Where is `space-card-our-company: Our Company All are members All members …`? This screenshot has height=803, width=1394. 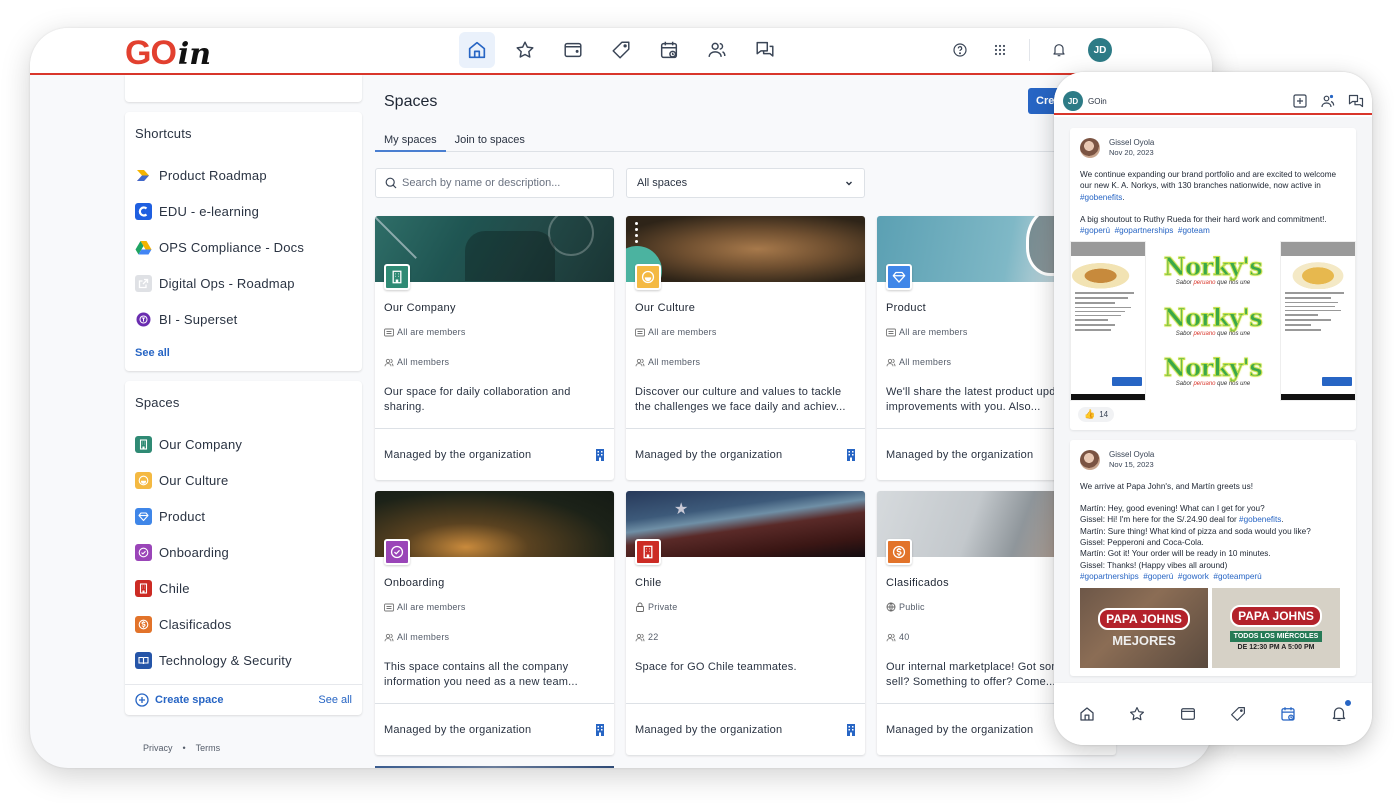 space-card-our-company: Our Company All are members All members … is located at coordinates (494, 348).